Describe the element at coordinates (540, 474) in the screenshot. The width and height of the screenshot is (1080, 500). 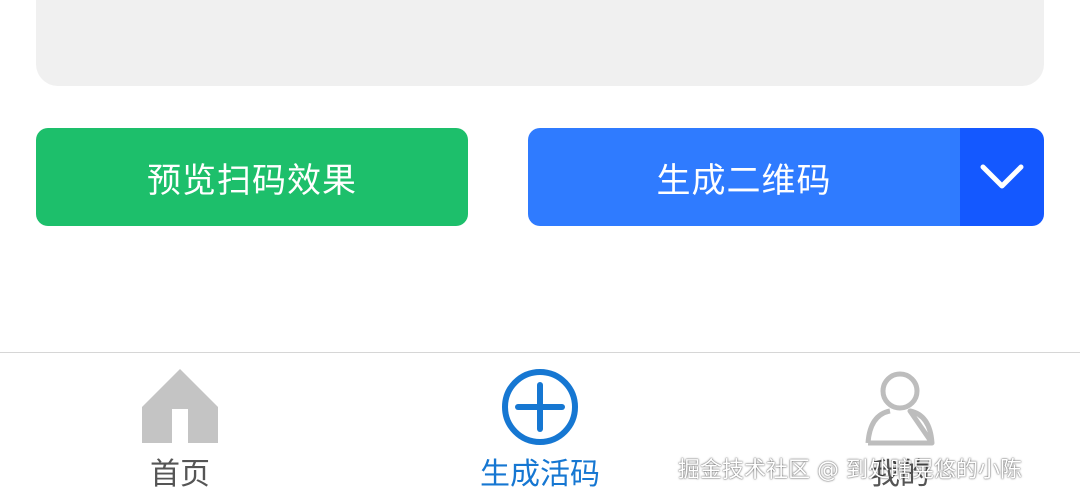
I see `tab-create-label: 生成活码` at that location.